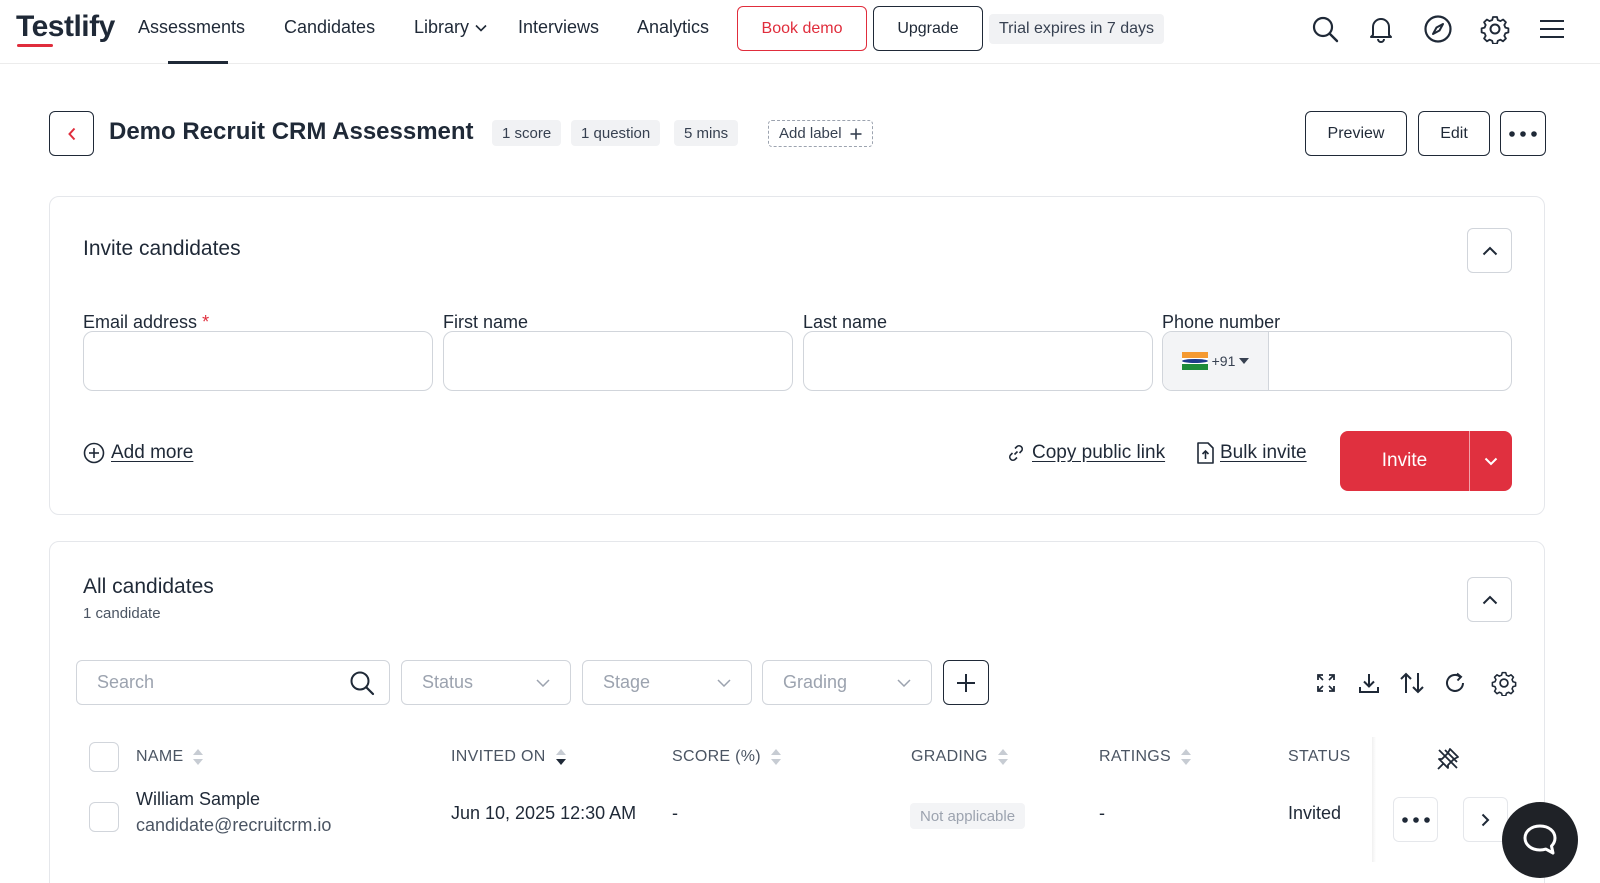  I want to click on column-header-score-label: SCORE (%), so click(716, 756).